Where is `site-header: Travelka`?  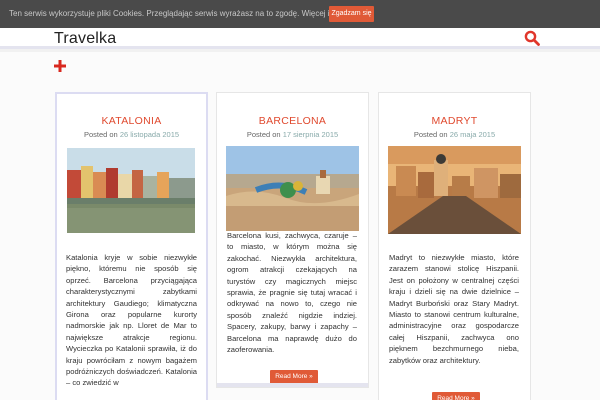 site-header: Travelka is located at coordinates (300, 38).